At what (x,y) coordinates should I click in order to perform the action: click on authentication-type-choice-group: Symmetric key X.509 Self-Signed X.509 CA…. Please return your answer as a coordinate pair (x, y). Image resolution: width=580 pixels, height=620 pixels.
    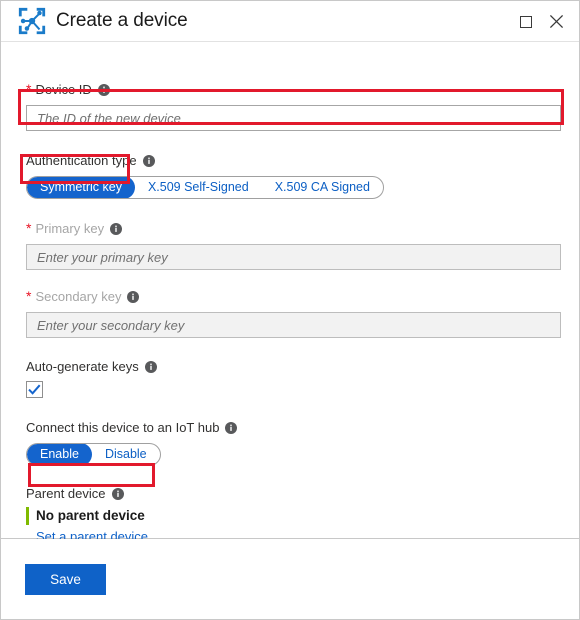
    Looking at the image, I should click on (205, 187).